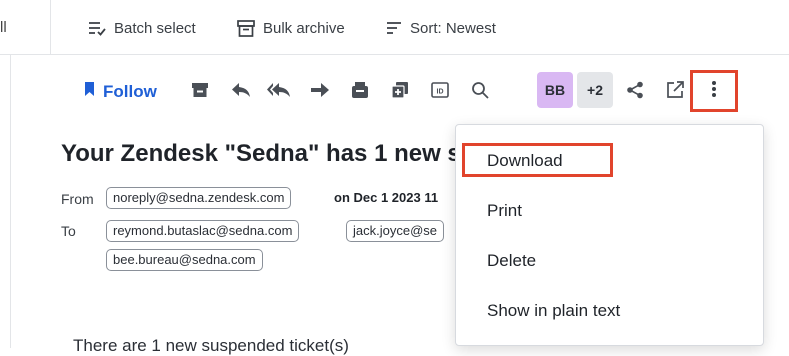 Image resolution: width=789 pixels, height=356 pixels. Describe the element at coordinates (360, 90) in the screenshot. I see `print-stack-icon` at that location.